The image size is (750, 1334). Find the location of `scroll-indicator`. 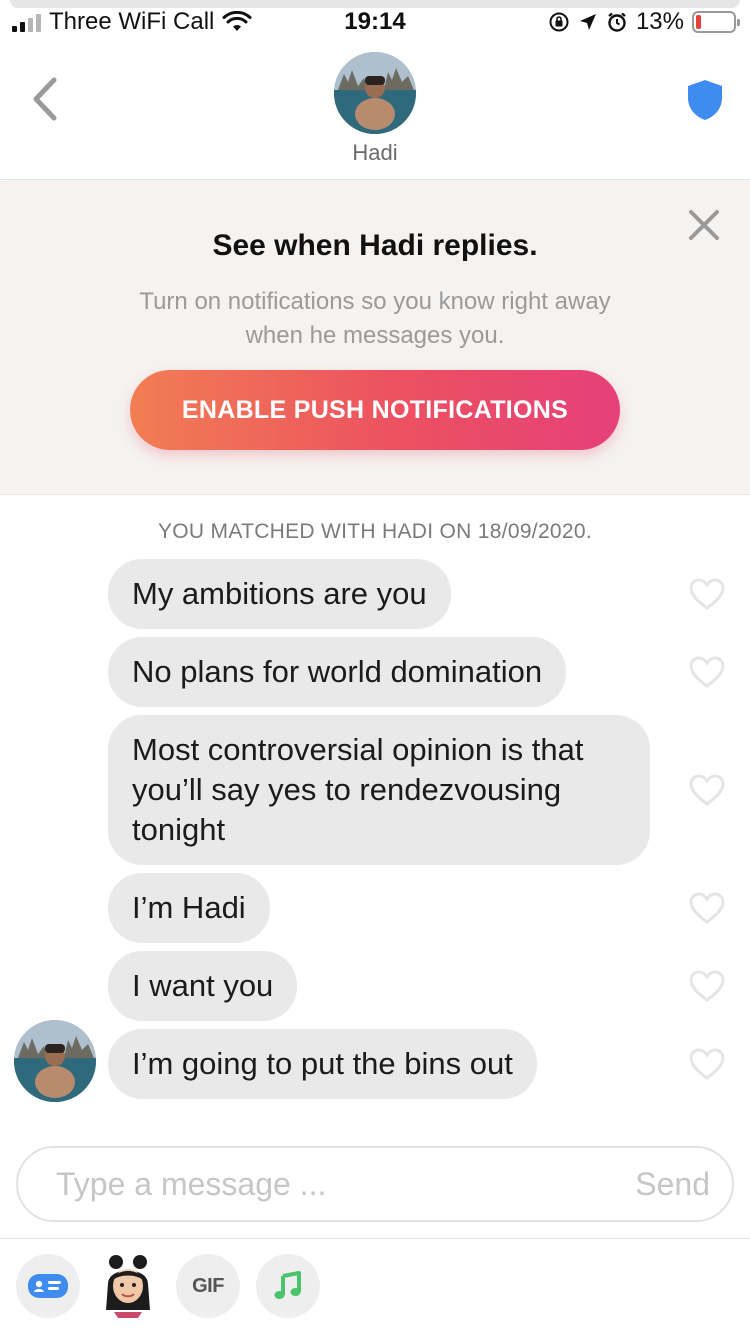

scroll-indicator is located at coordinates (375, 4).